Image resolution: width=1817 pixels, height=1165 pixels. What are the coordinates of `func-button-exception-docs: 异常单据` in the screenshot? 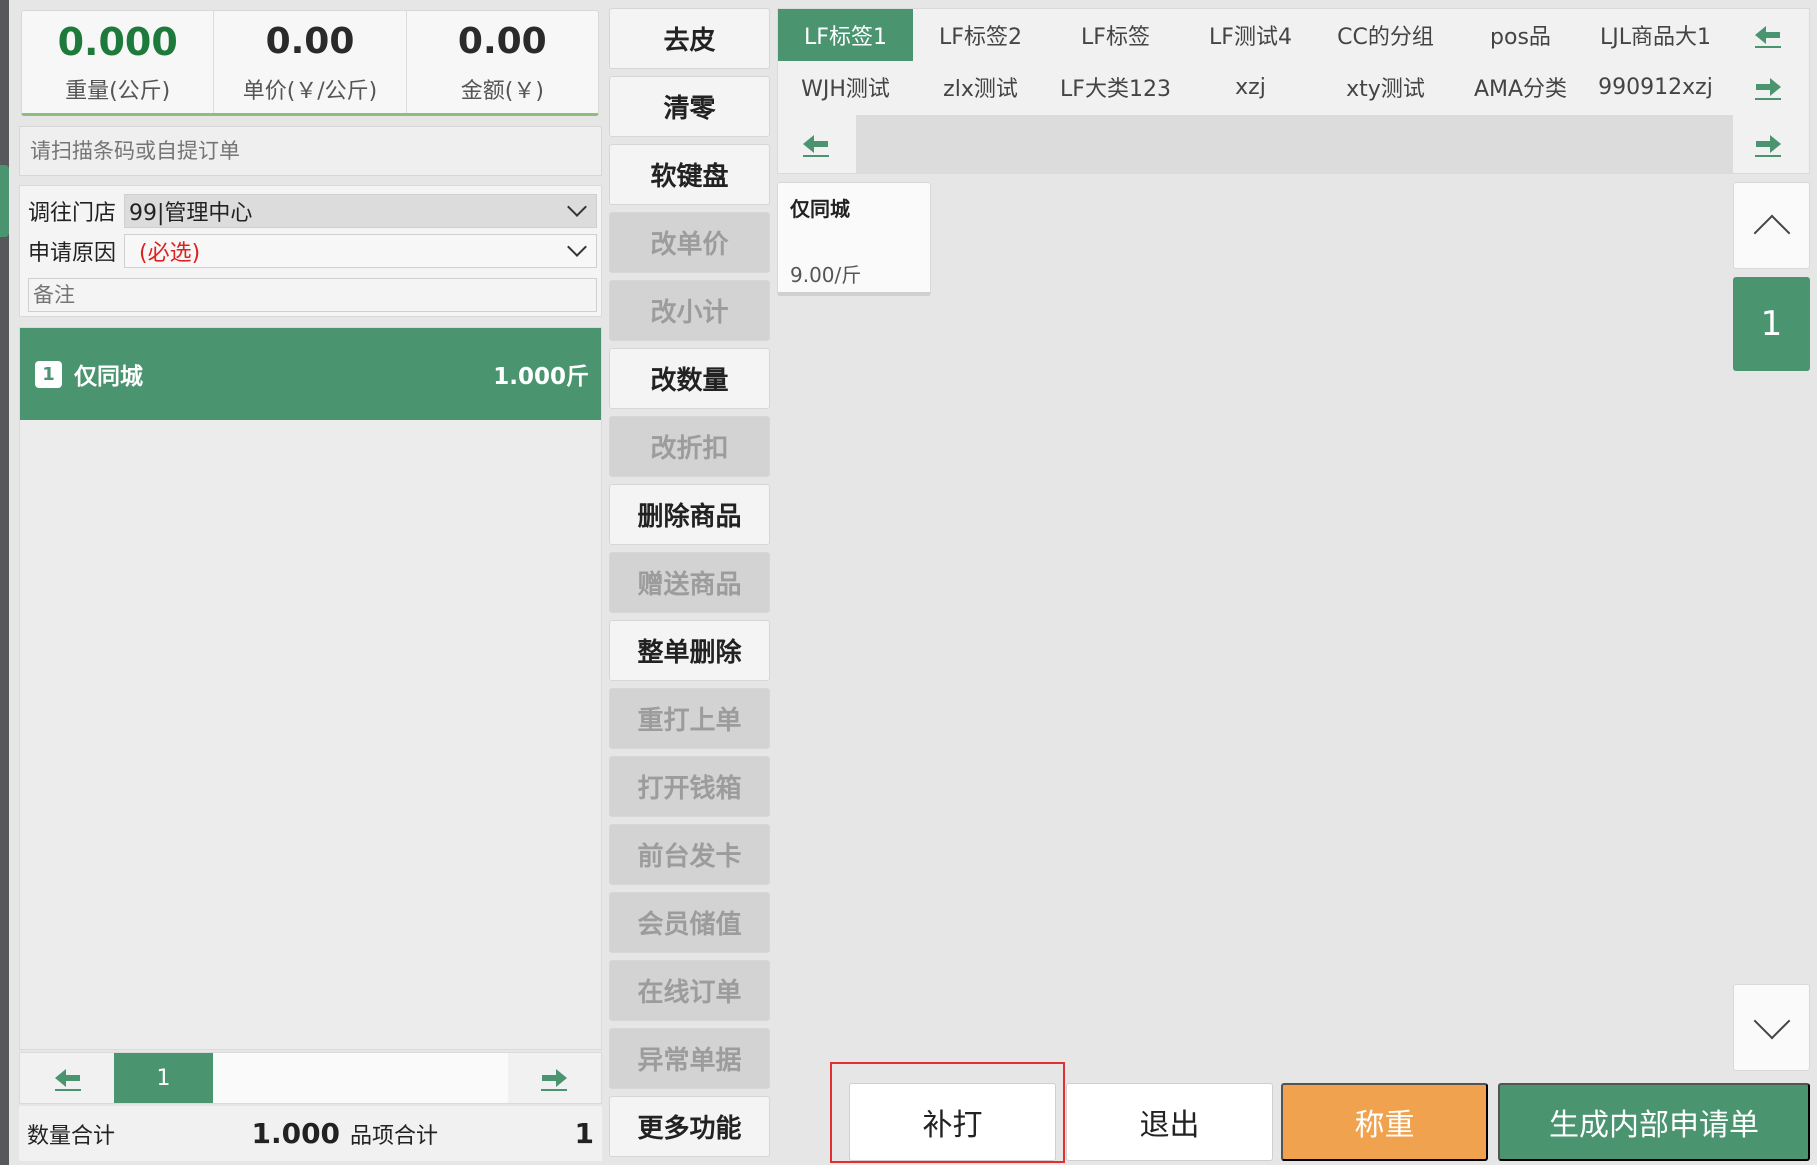 It's located at (689, 1058).